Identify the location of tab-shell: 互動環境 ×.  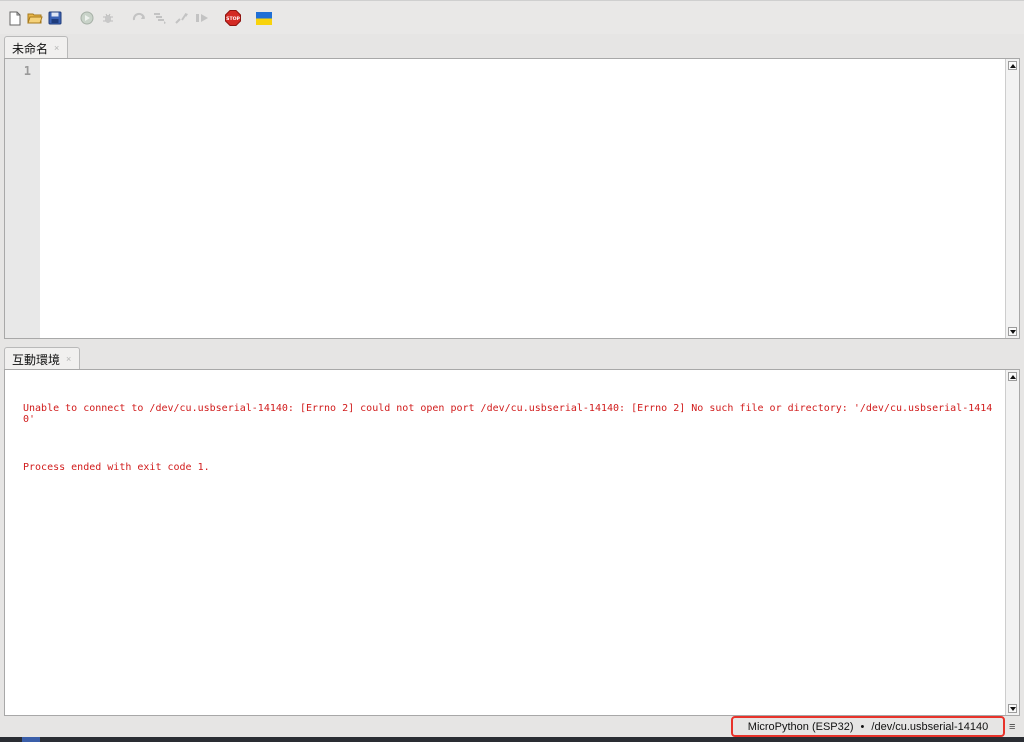
(42, 358).